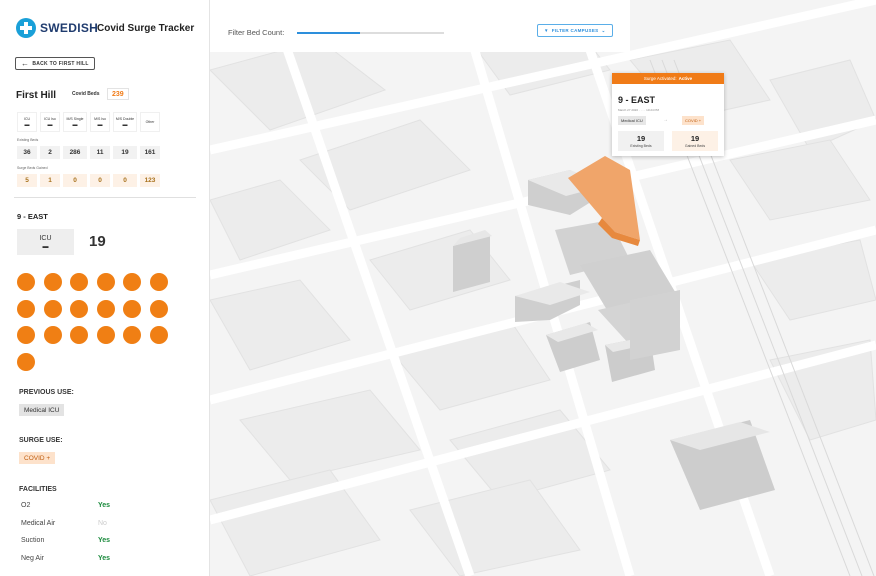 Image resolution: width=876 pixels, height=576 pixels. Describe the element at coordinates (632, 120) in the screenshot. I see `popup-previous-use: Medical ICU` at that location.